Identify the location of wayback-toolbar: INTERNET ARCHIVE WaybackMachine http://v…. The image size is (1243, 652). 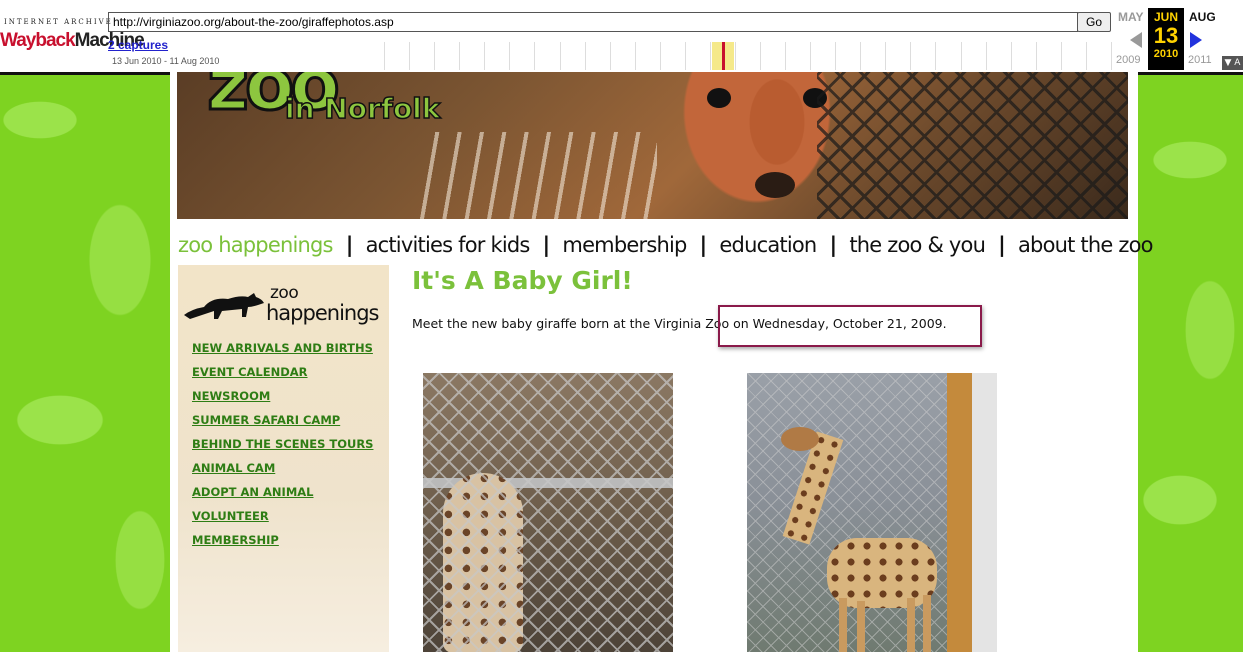
(621, 37).